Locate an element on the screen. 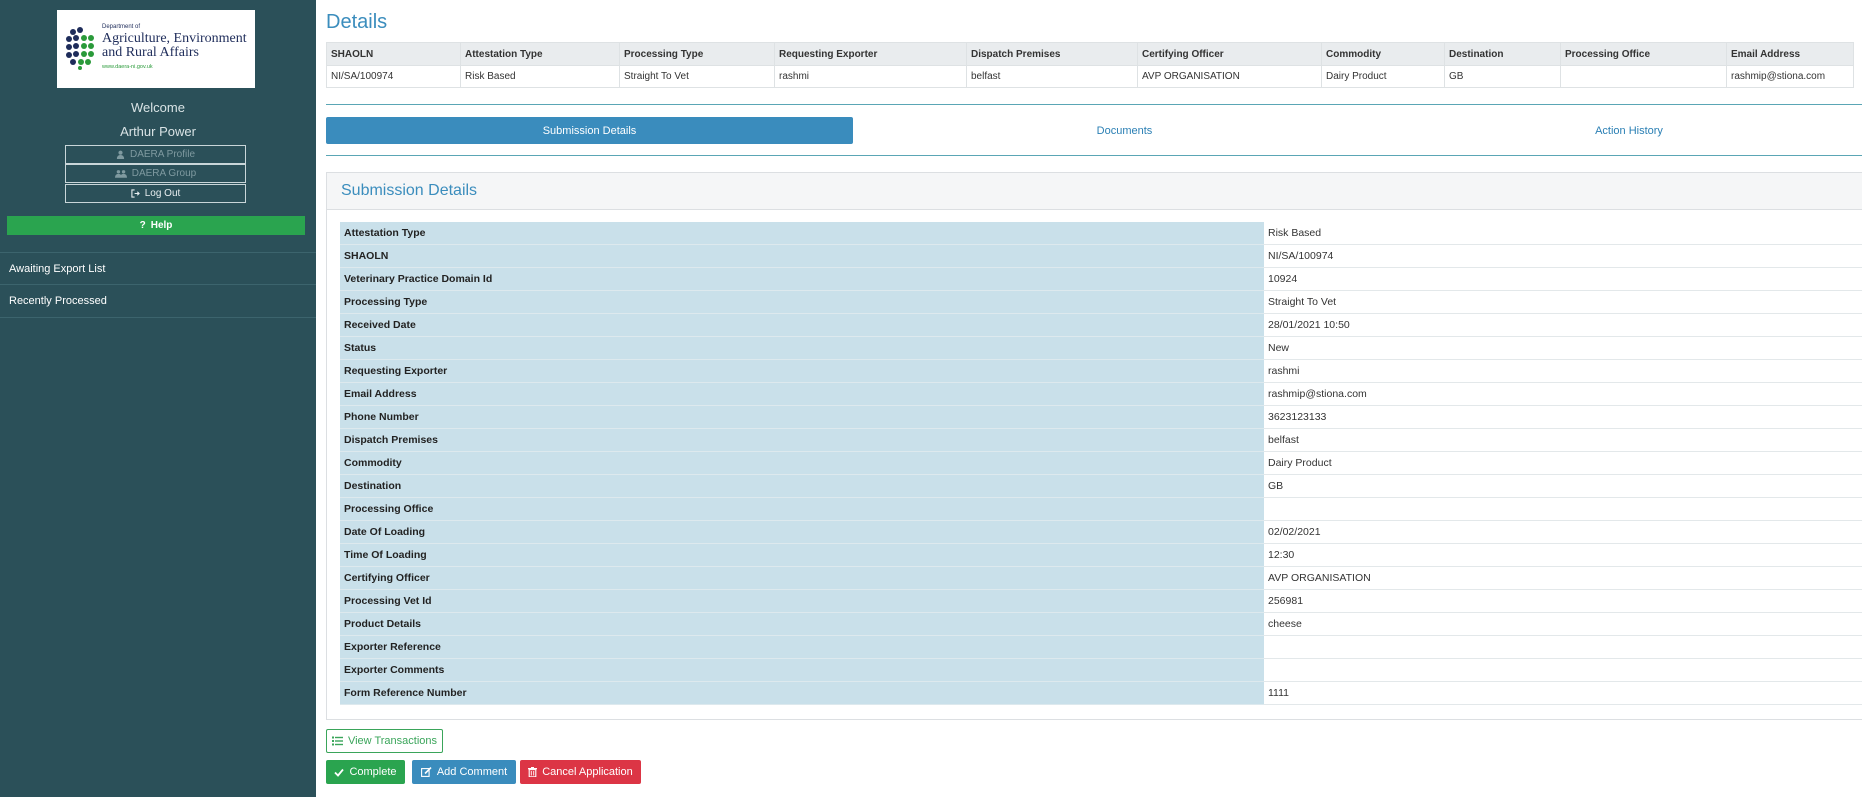 This screenshot has width=1862, height=797. detail-value: Dairy Product is located at coordinates (1563, 463).